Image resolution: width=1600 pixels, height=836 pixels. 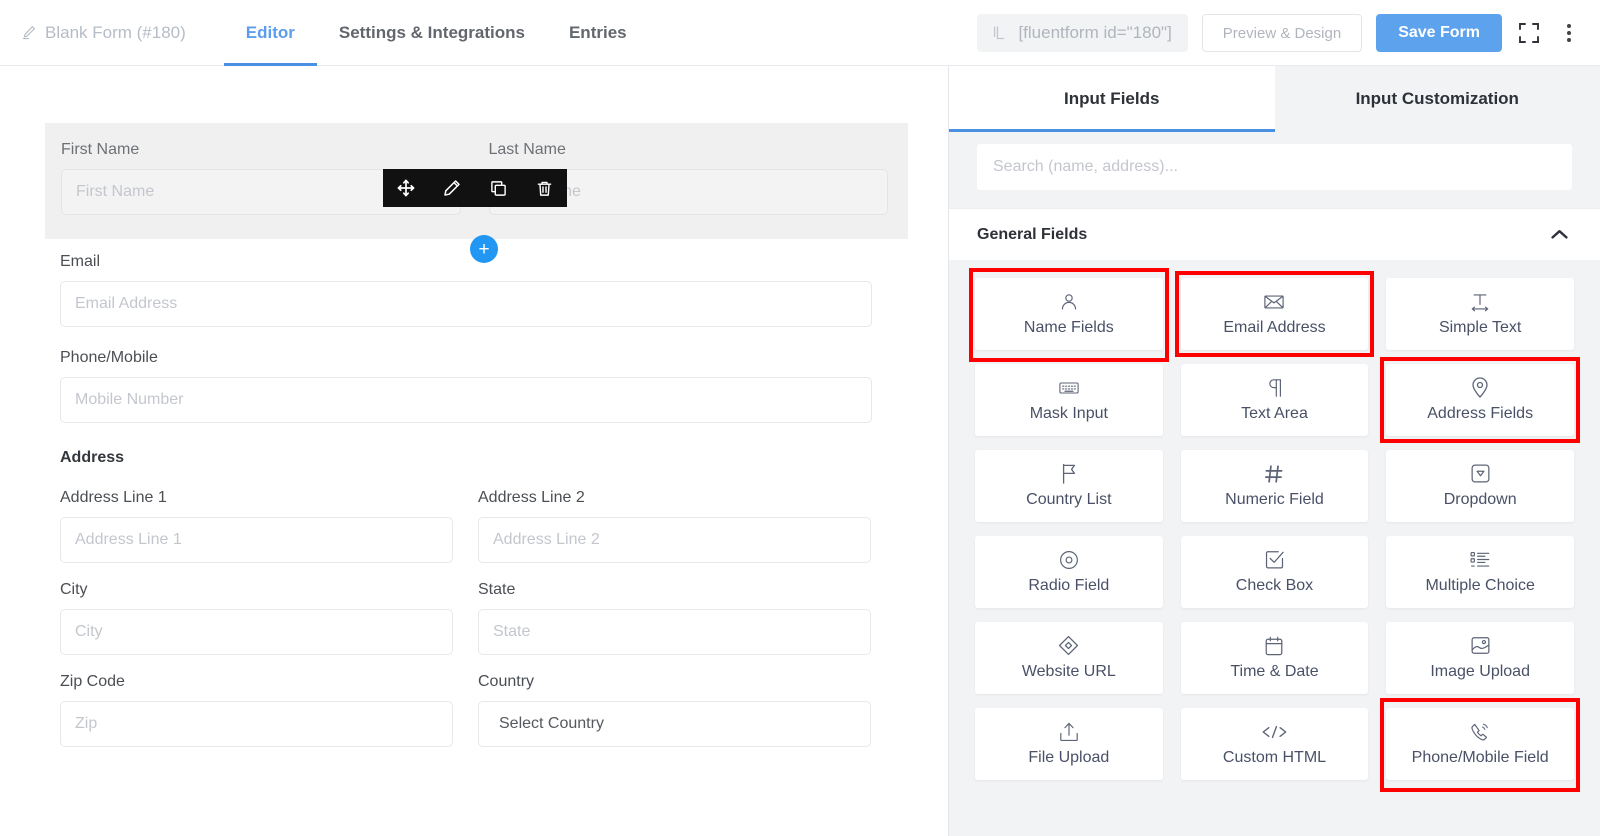 I want to click on copy-icon, so click(x=498, y=188).